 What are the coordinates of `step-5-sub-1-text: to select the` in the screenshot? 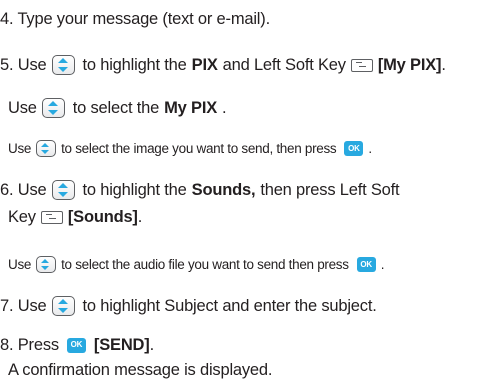 It's located at (116, 107).